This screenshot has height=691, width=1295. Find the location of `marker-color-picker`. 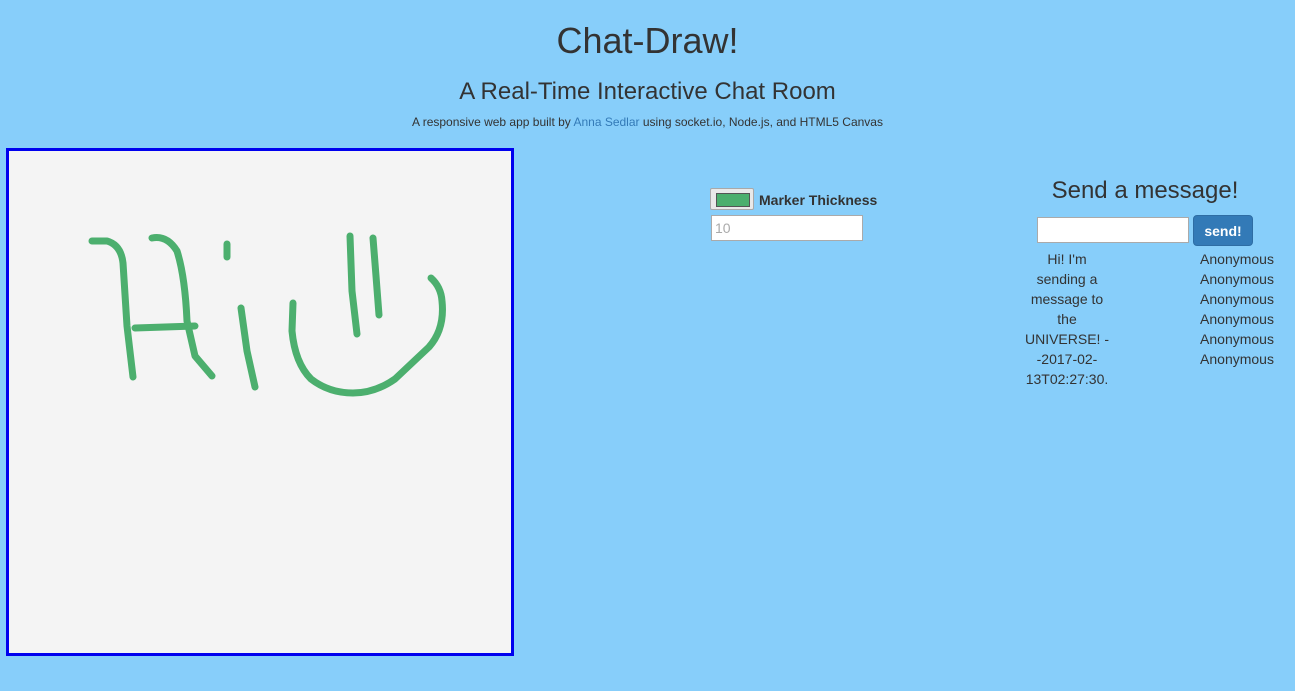

marker-color-picker is located at coordinates (732, 199).